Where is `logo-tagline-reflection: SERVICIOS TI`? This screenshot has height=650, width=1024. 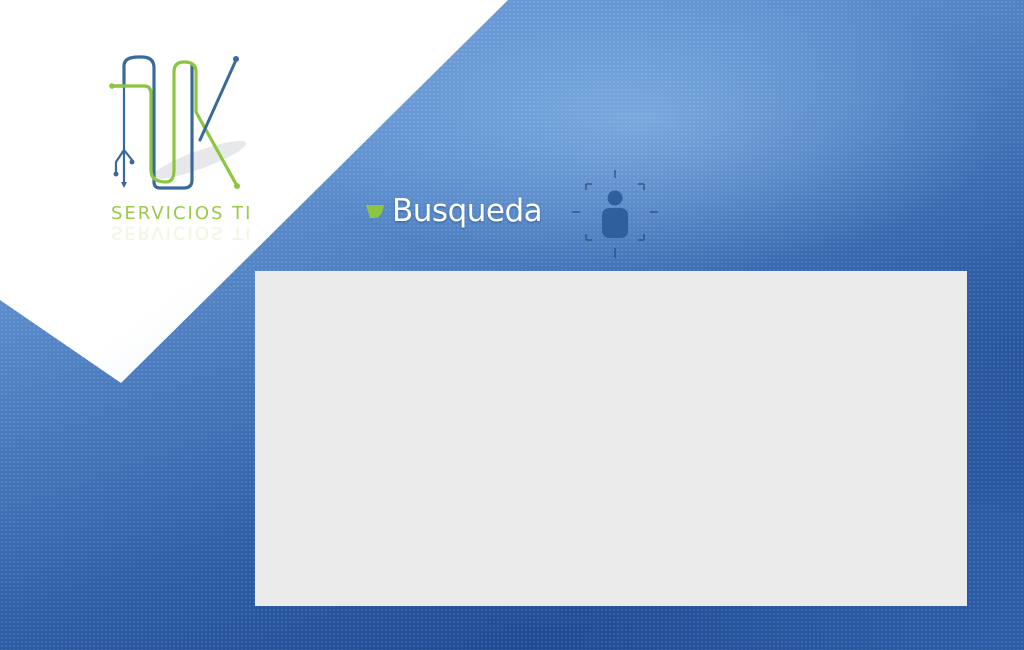
logo-tagline-reflection: SERVICIOS TI is located at coordinates (182, 232).